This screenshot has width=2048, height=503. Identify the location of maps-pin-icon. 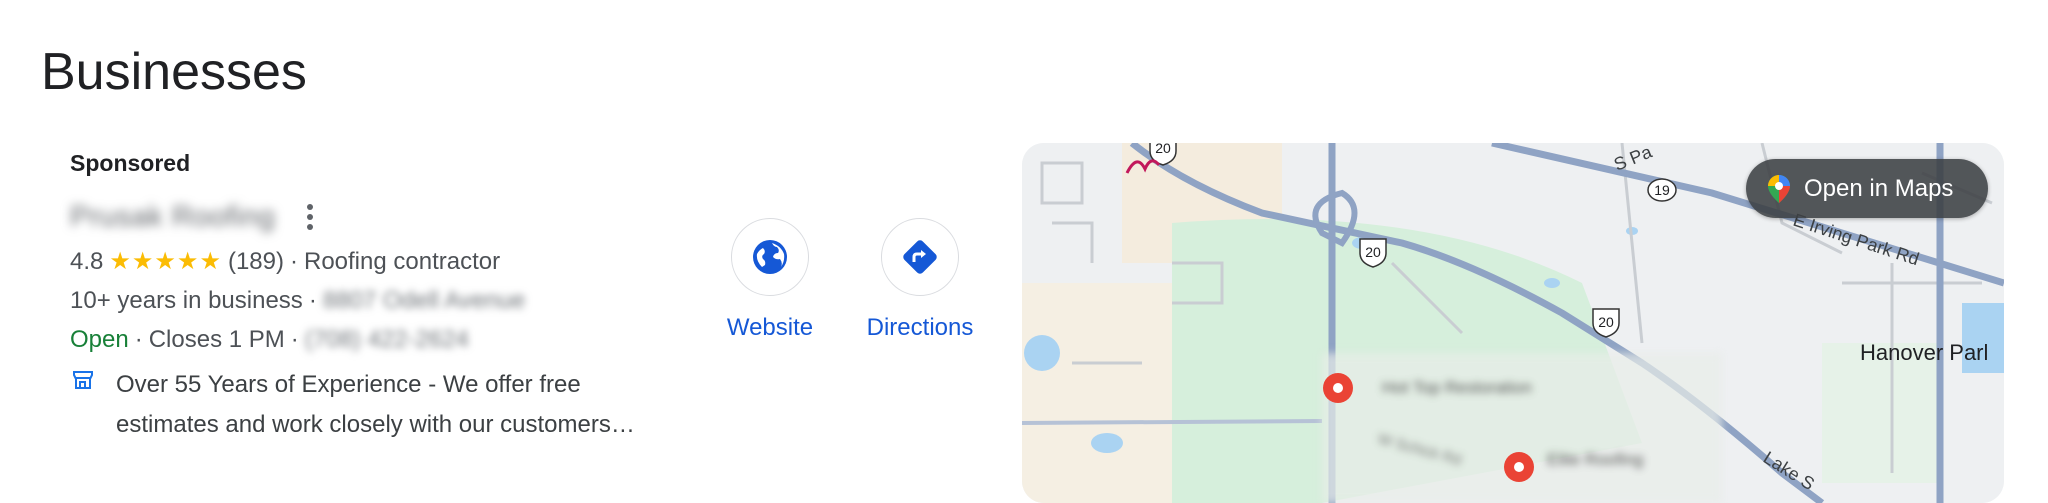
(1779, 188).